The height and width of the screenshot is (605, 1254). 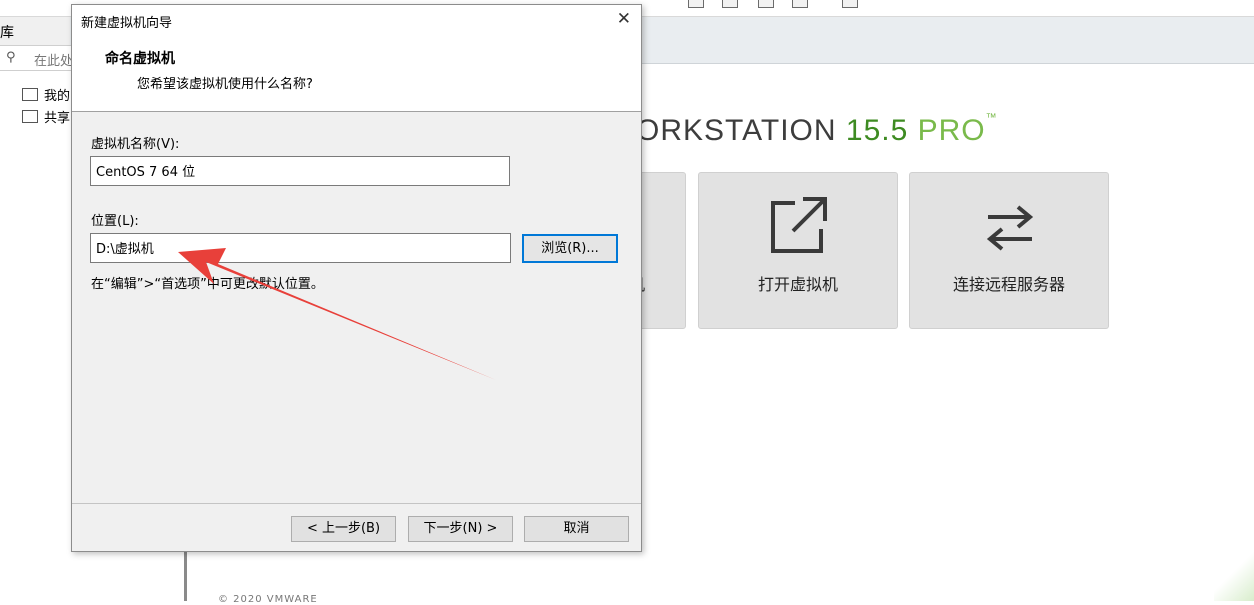 What do you see at coordinates (115, 221) in the screenshot?
I see `location-label: 位置(L):` at bounding box center [115, 221].